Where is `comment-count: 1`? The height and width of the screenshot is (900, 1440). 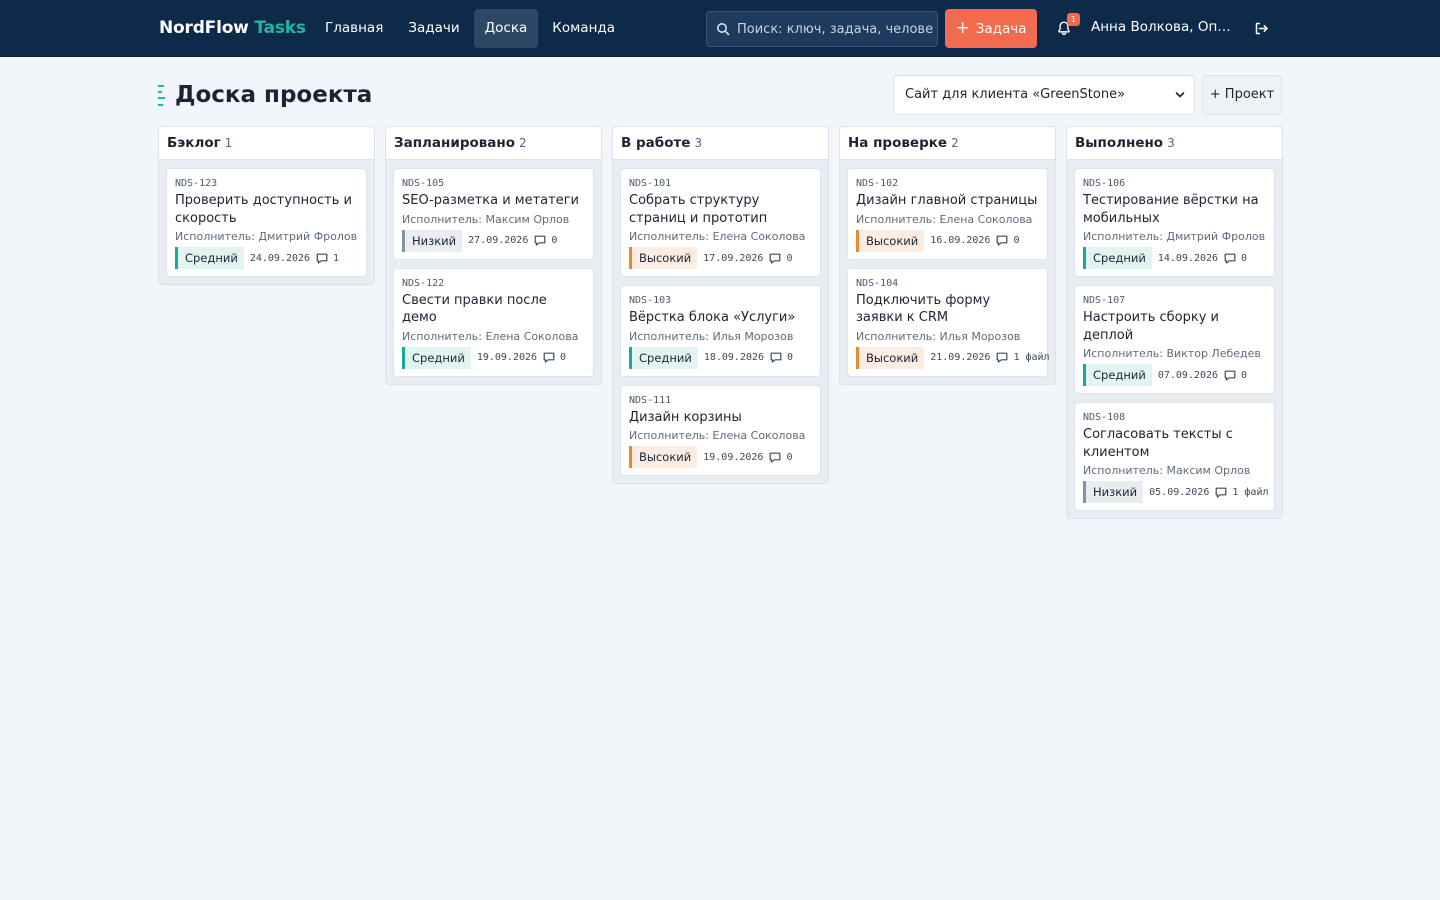
comment-count: 1 is located at coordinates (336, 258).